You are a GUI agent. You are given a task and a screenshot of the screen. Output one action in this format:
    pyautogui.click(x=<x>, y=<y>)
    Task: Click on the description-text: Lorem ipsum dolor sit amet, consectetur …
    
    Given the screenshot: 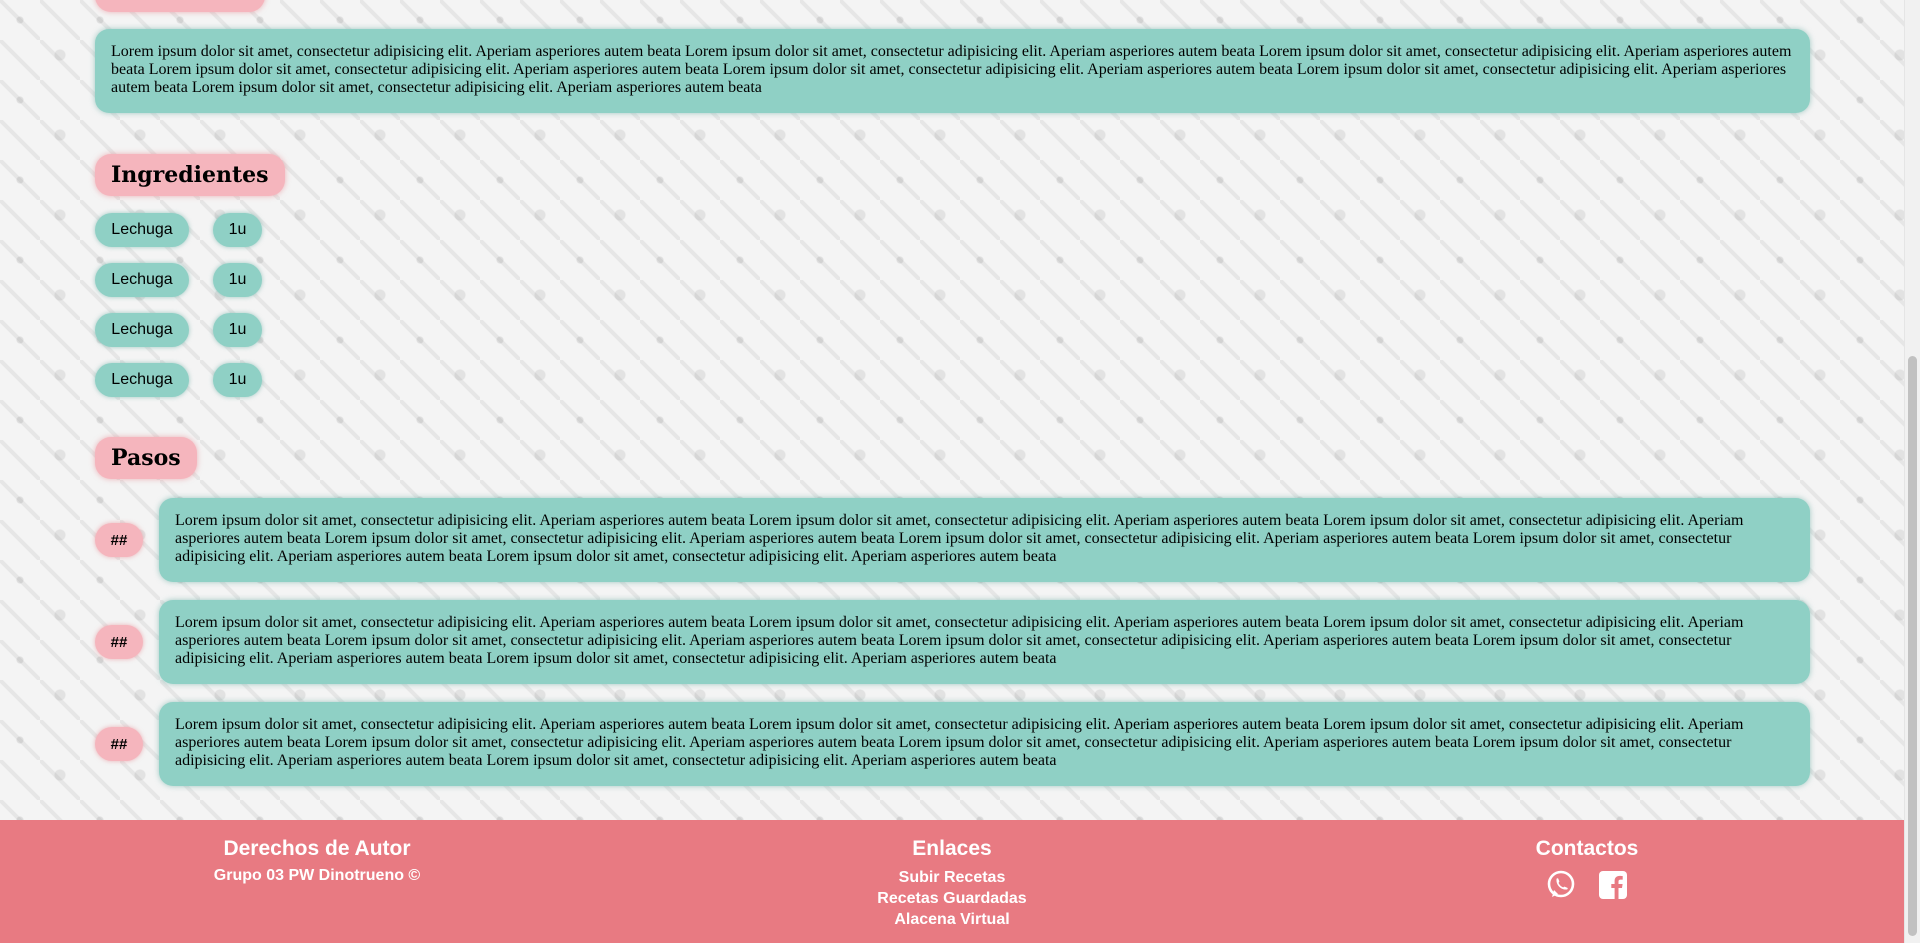 What is the action you would take?
    pyautogui.click(x=951, y=69)
    